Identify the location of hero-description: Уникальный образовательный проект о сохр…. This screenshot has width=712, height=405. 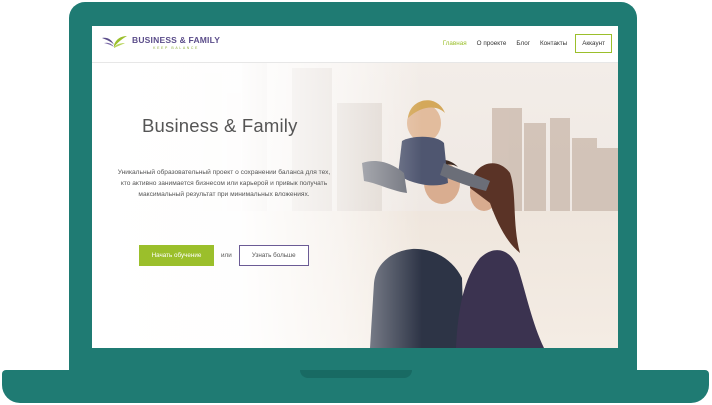
(224, 183).